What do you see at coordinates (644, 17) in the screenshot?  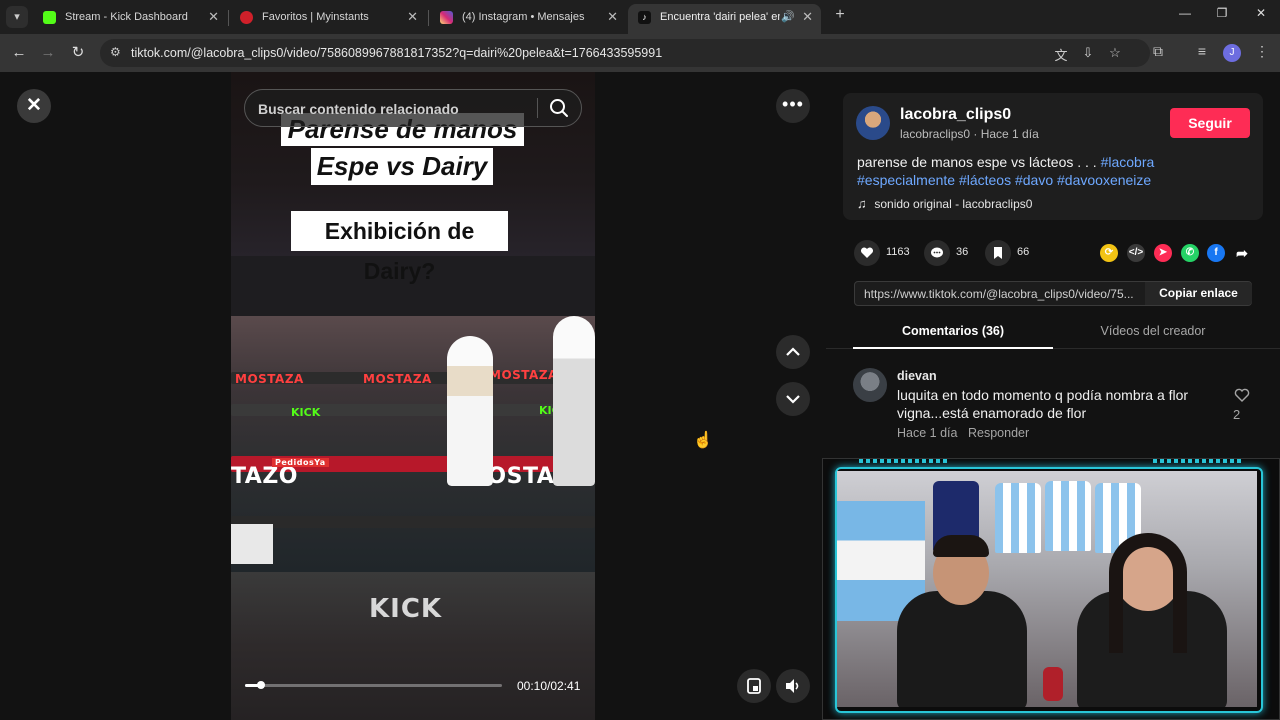 I see `tiktok-icon: ♪` at bounding box center [644, 17].